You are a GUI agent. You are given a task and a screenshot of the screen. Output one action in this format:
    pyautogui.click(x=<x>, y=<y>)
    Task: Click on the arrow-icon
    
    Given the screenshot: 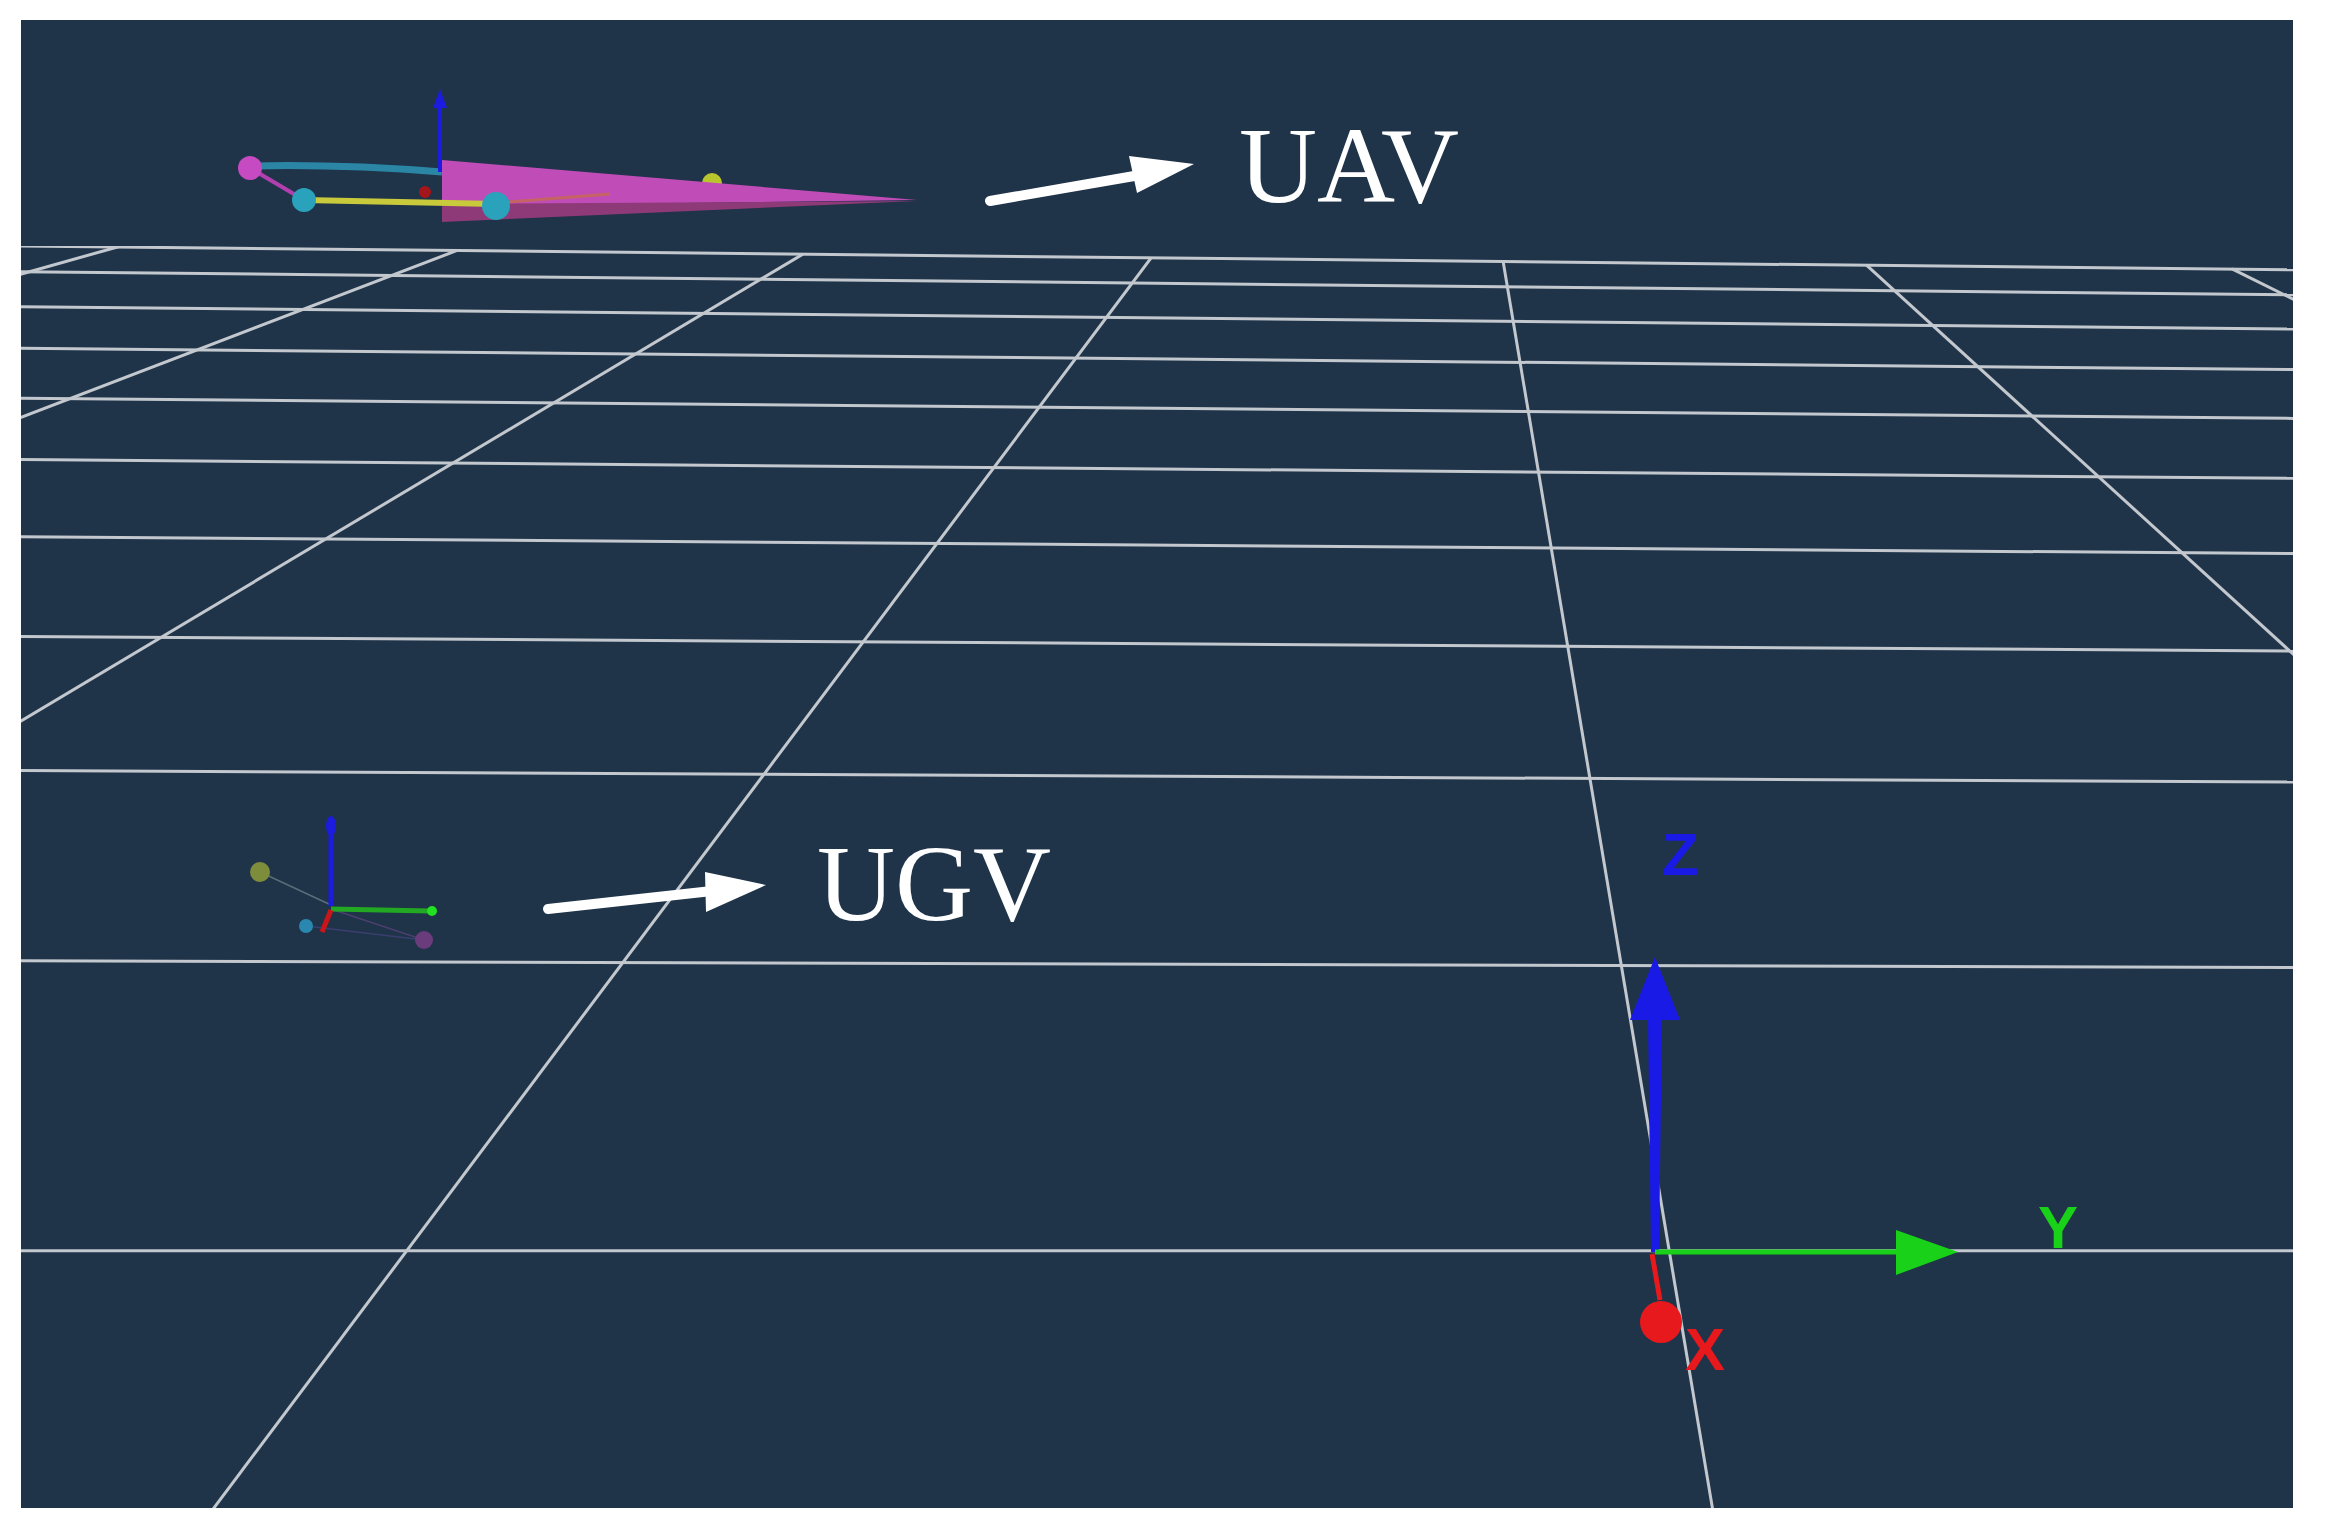 What is the action you would take?
    pyautogui.click(x=1090, y=181)
    